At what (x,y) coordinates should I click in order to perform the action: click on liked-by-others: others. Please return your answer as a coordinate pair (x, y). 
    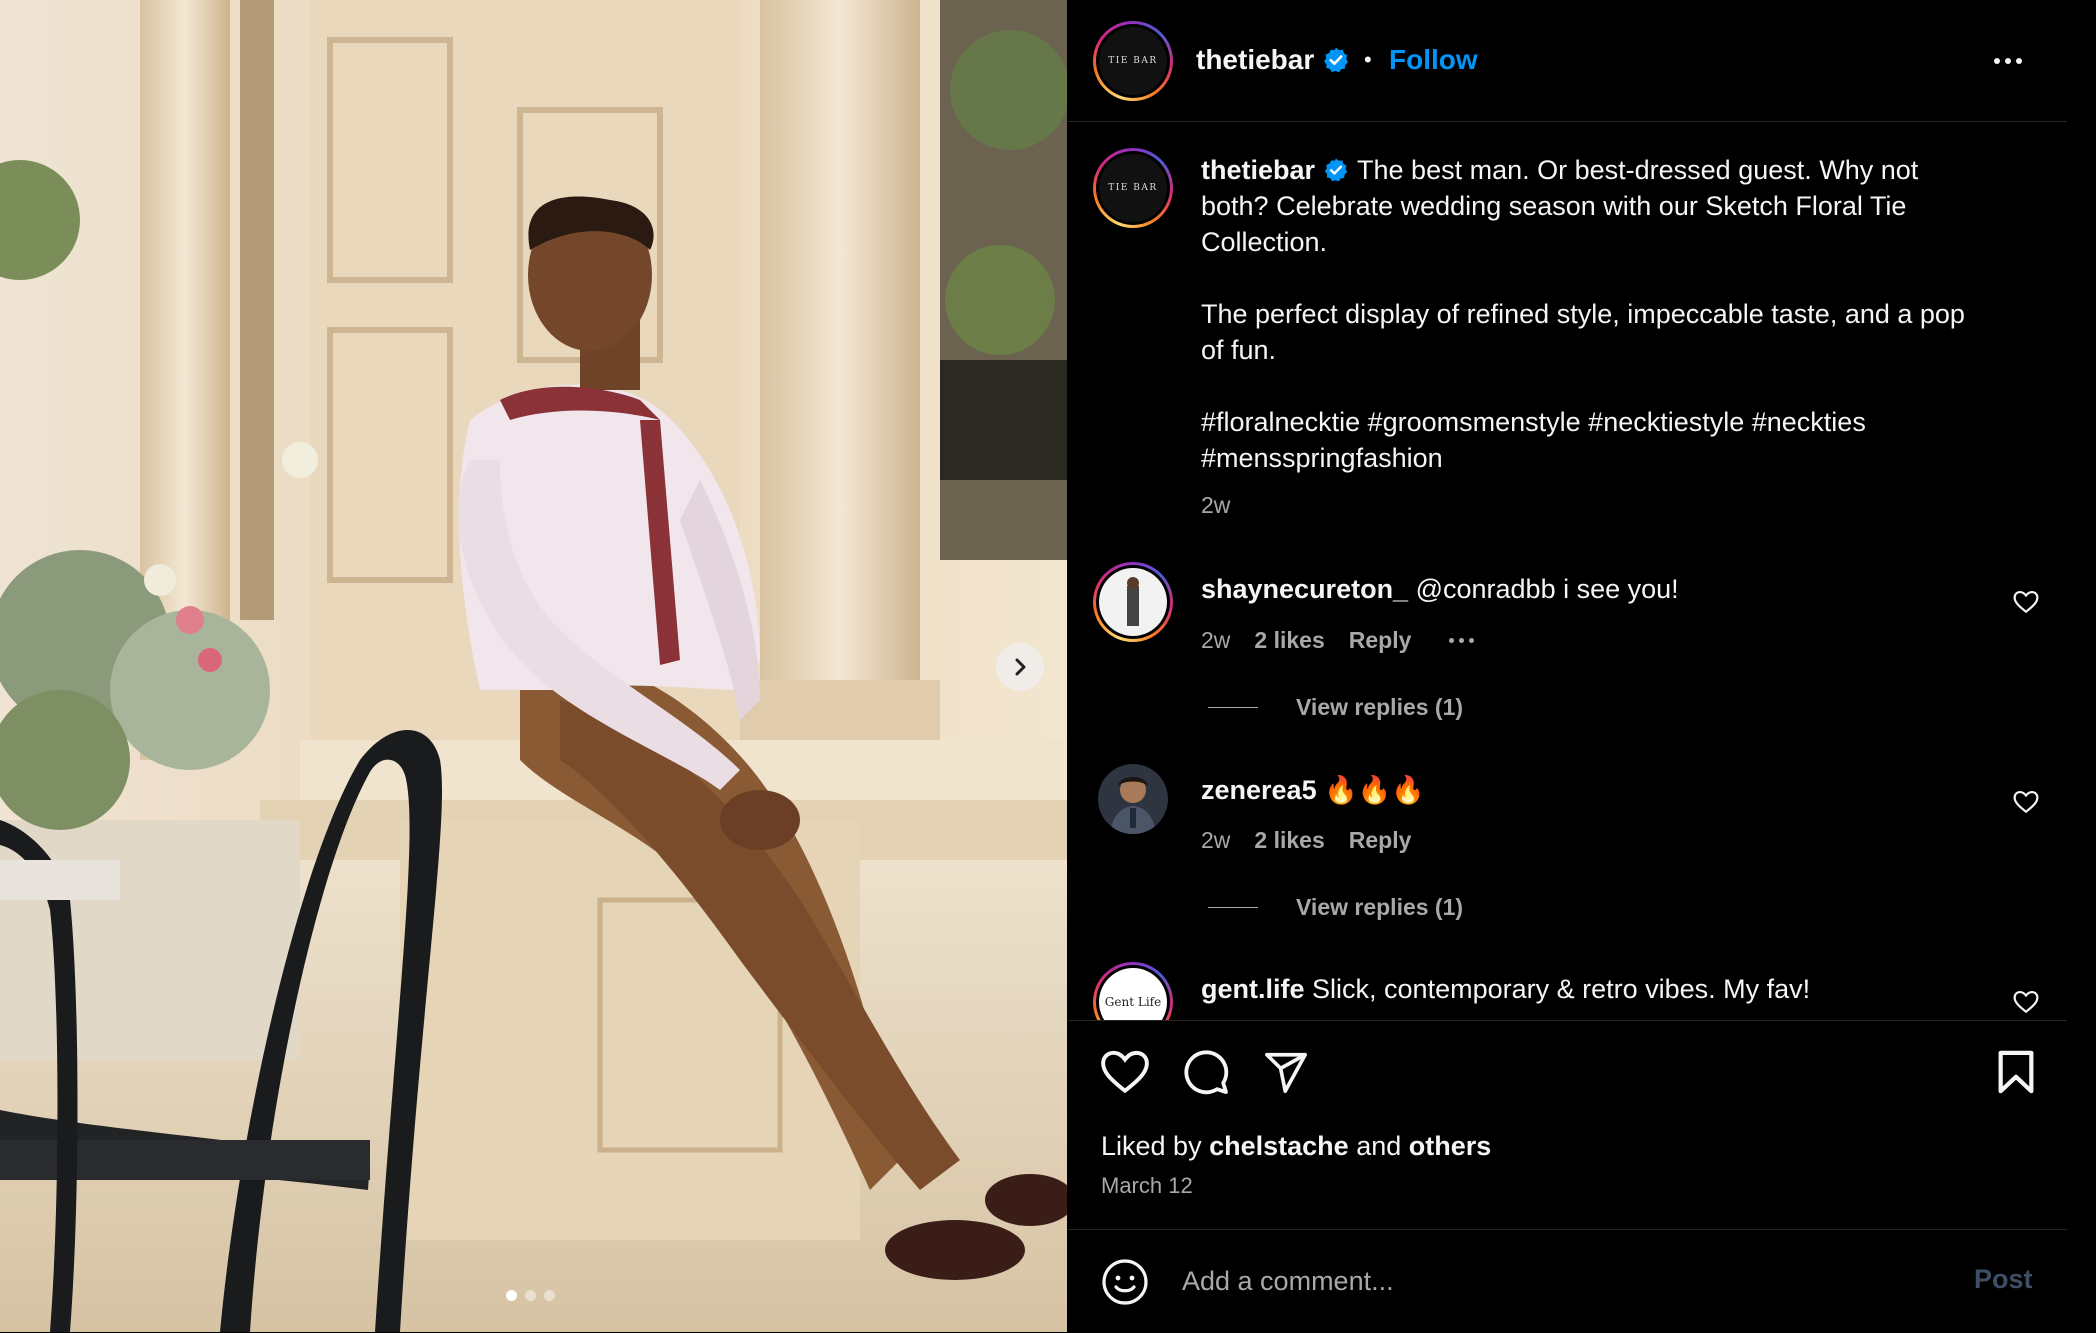
    Looking at the image, I should click on (1450, 1146).